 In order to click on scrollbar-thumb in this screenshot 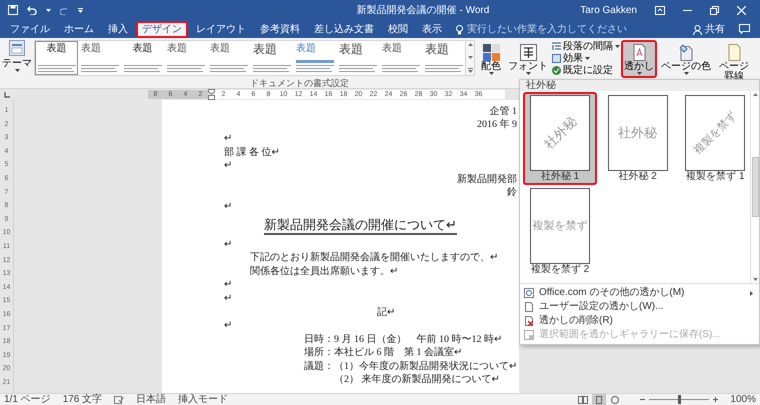, I will do `click(755, 187)`.